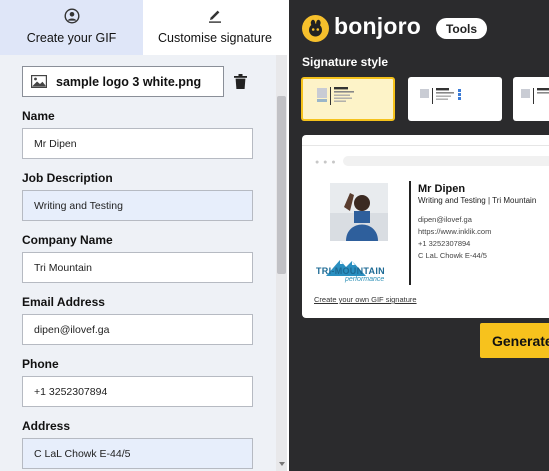  I want to click on job-description-label: Job Description, so click(67, 178).